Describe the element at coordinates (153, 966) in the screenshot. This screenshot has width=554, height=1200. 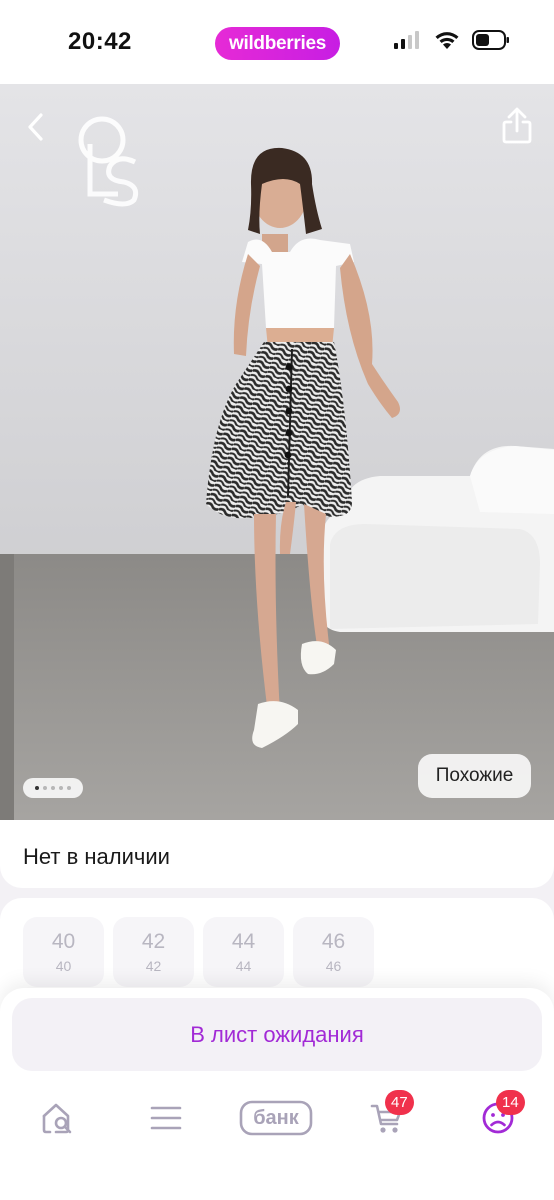
I see `size-sublabel: 42` at that location.